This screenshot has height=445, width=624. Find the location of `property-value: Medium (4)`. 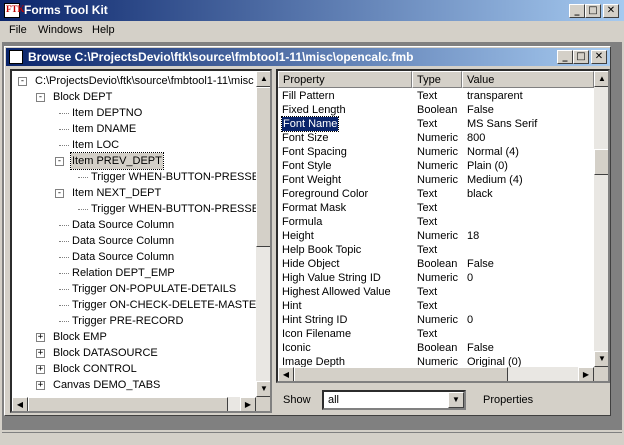

property-value: Medium (4) is located at coordinates (495, 180).